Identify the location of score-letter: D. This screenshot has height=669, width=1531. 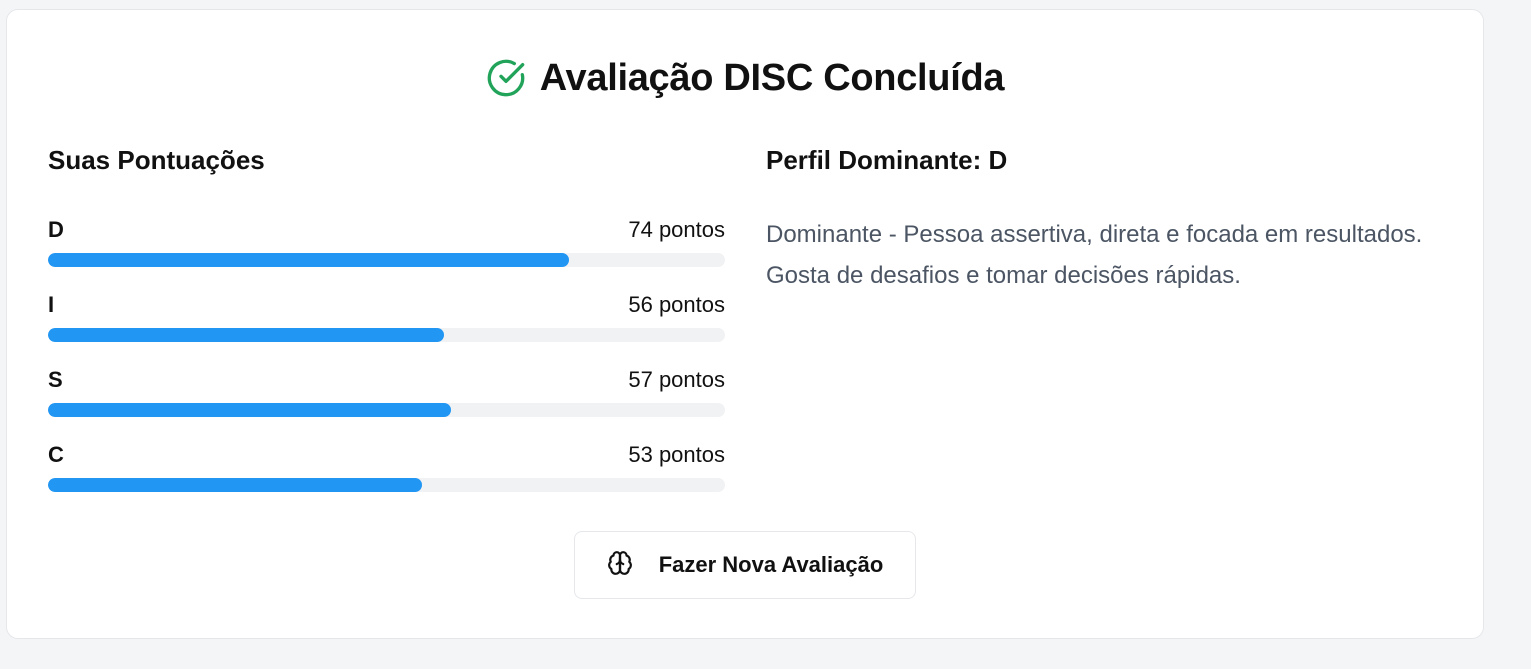
(56, 229).